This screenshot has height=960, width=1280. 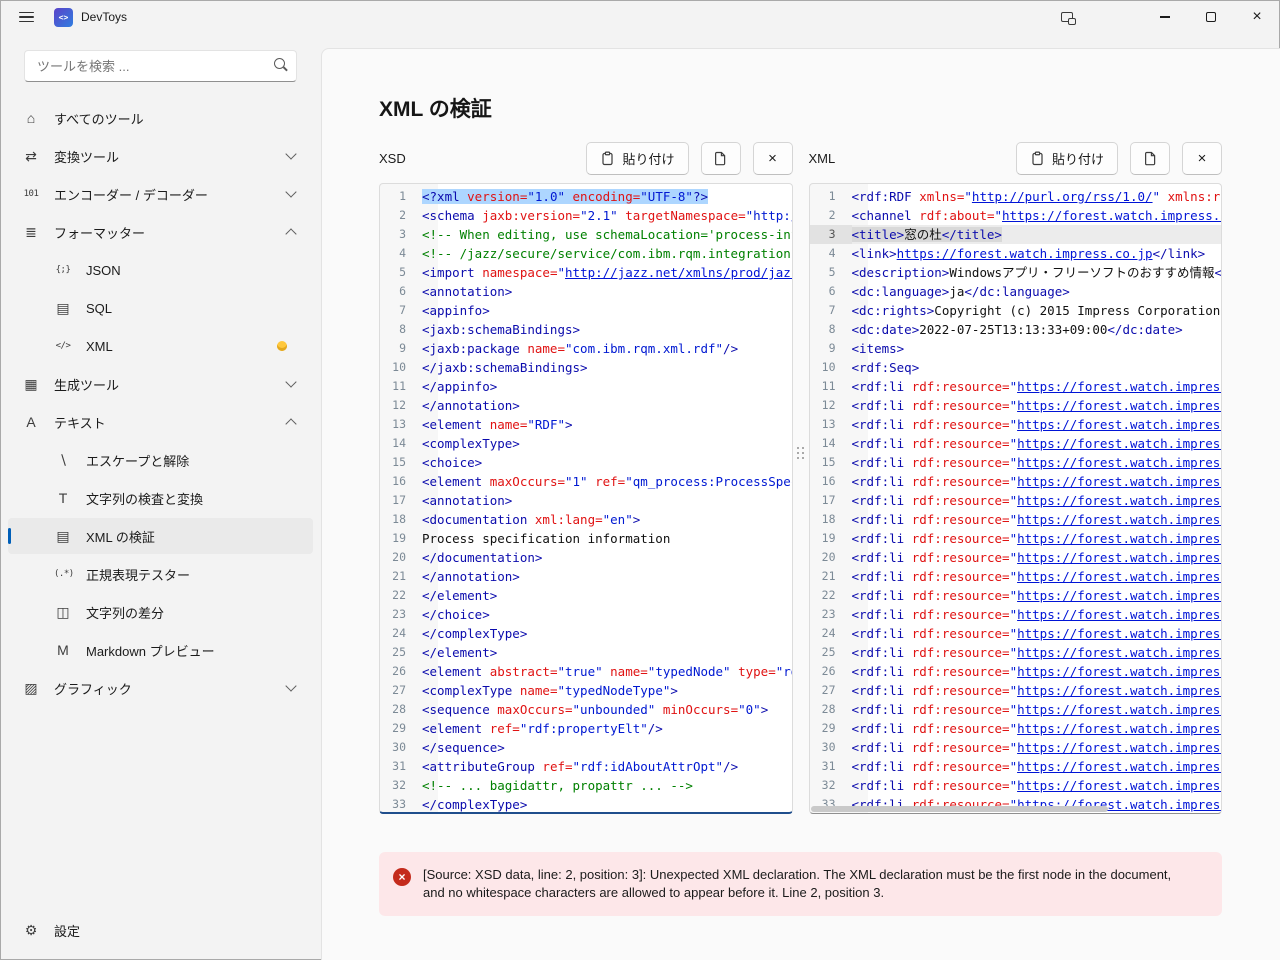 I want to click on minimize-icon, so click(x=1165, y=17).